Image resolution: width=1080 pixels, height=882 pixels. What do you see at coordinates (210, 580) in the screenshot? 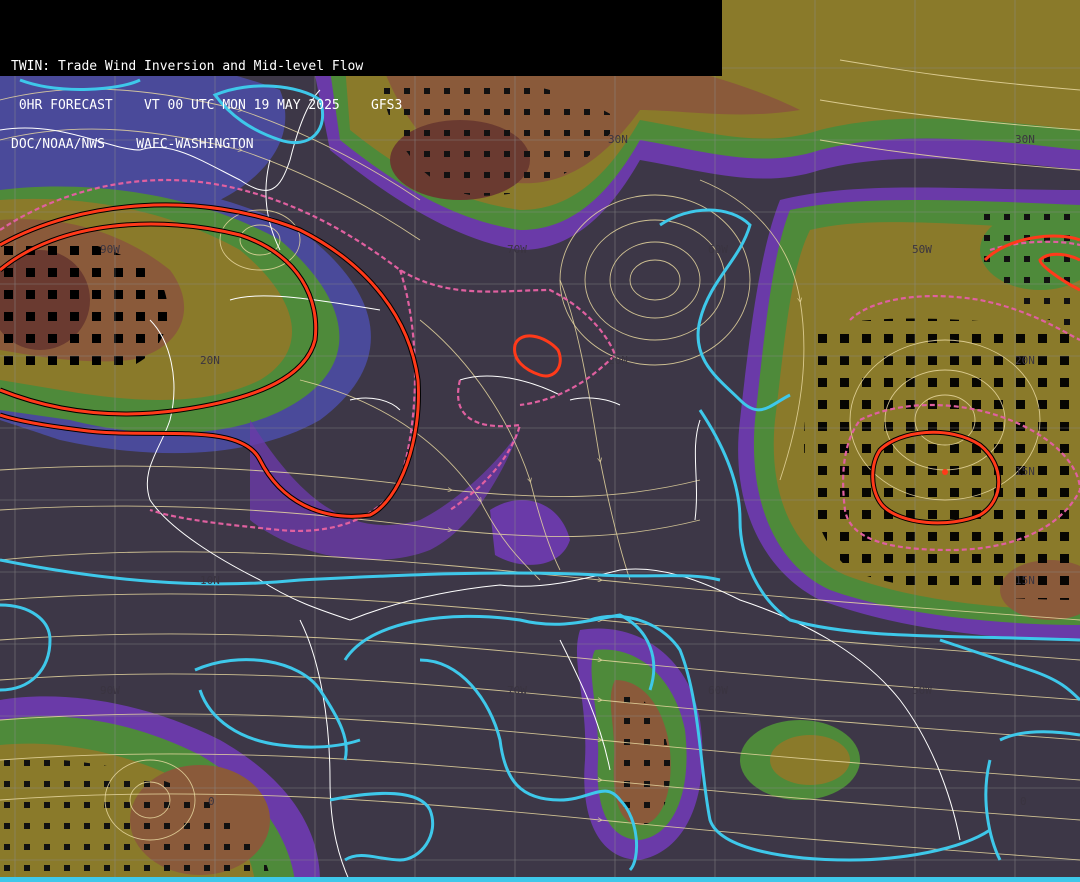
I see `grid-label: 10N` at bounding box center [210, 580].